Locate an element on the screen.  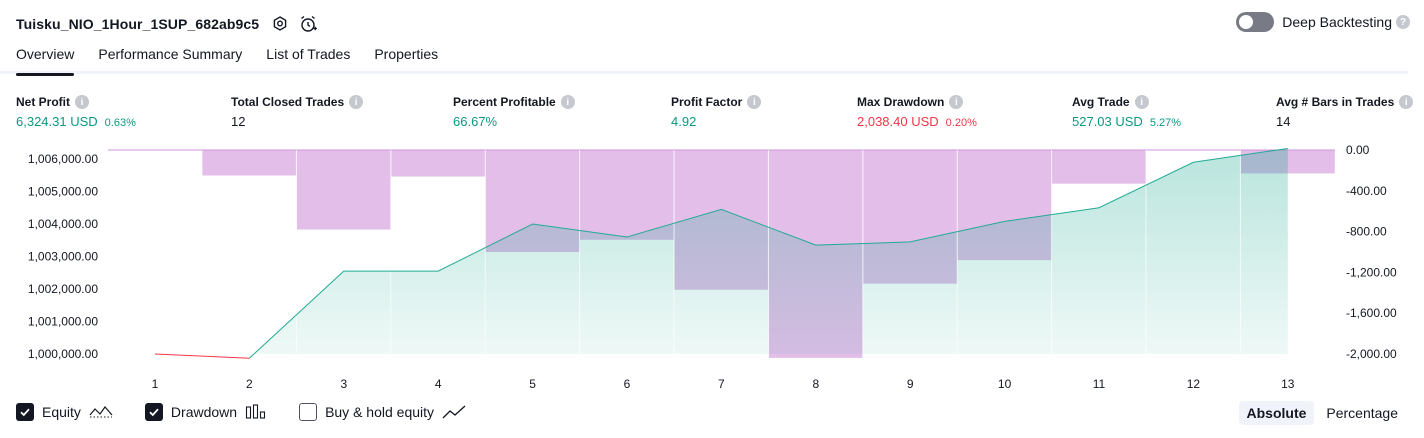
legend-equity: Equity is located at coordinates (64, 412).